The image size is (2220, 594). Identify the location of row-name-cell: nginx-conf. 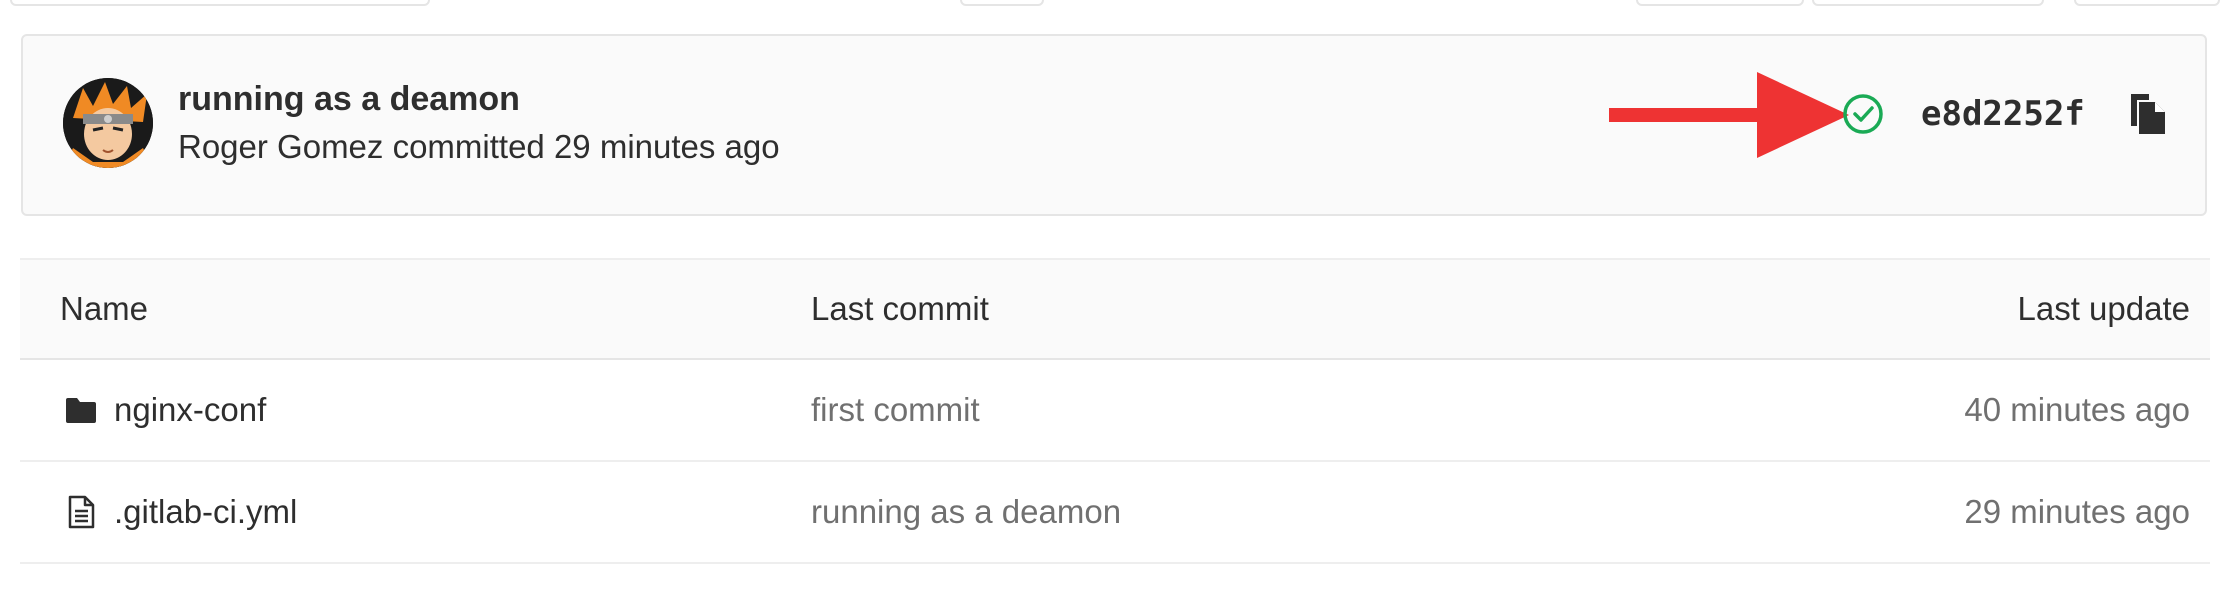
(165, 410).